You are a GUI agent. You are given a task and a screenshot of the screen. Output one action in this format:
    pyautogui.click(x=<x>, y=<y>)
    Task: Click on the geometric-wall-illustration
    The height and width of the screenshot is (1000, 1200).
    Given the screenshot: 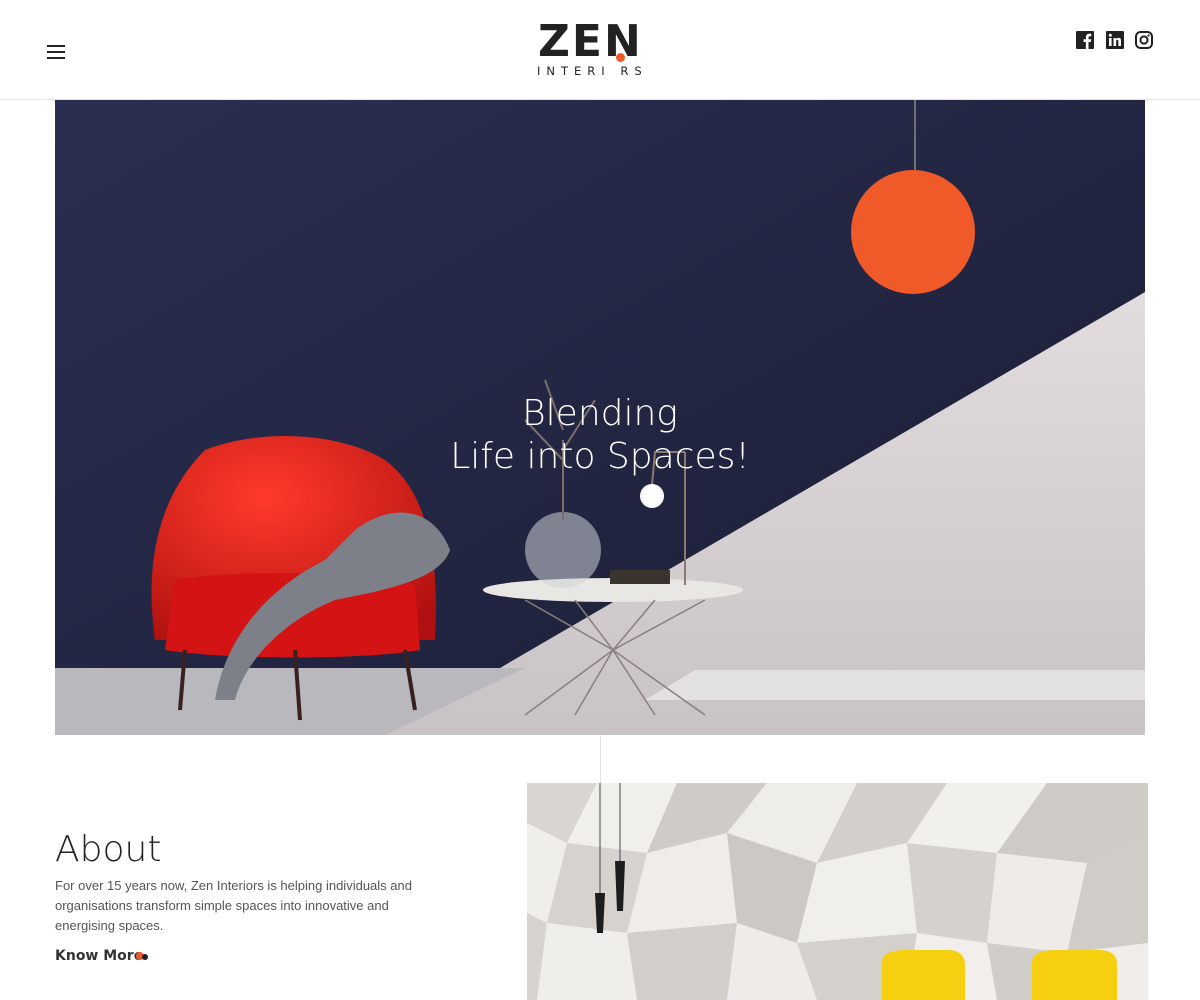 What is the action you would take?
    pyautogui.click(x=837, y=891)
    